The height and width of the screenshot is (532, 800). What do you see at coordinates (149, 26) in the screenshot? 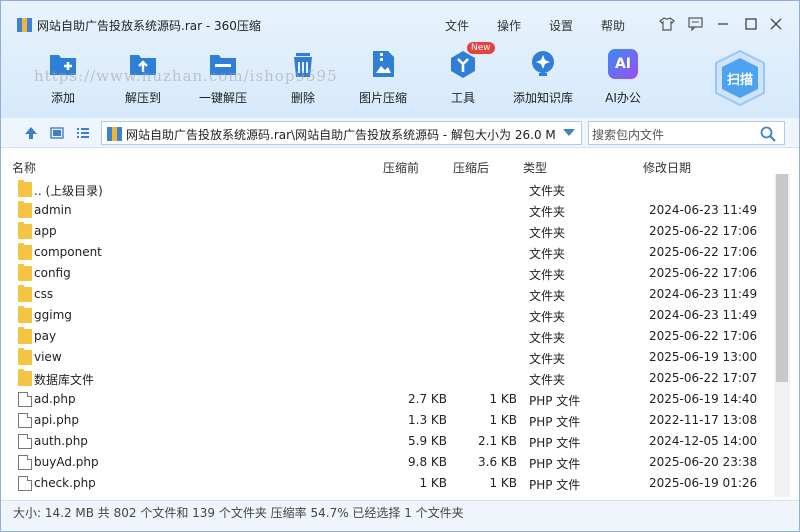
I see `window-title: 网站自助广告投放系统源码.rar - 360压缩` at bounding box center [149, 26].